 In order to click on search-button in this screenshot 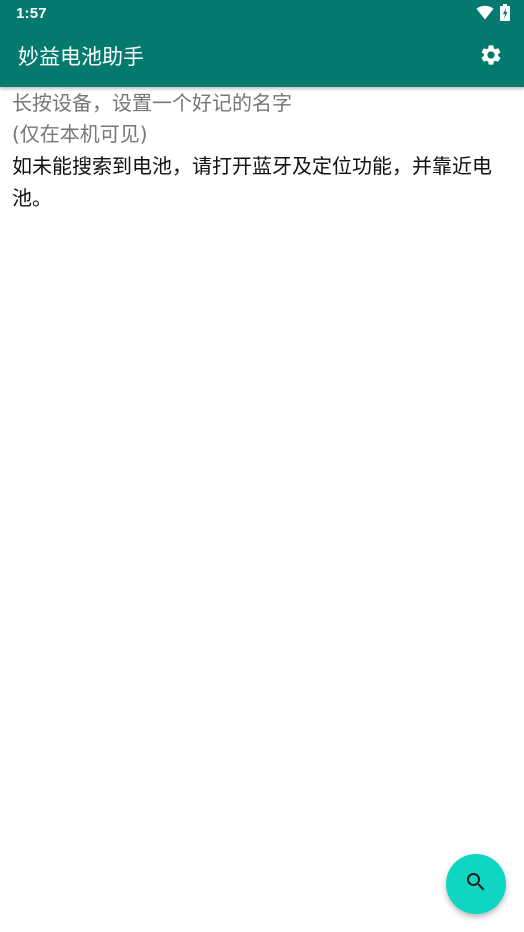, I will do `click(476, 884)`.